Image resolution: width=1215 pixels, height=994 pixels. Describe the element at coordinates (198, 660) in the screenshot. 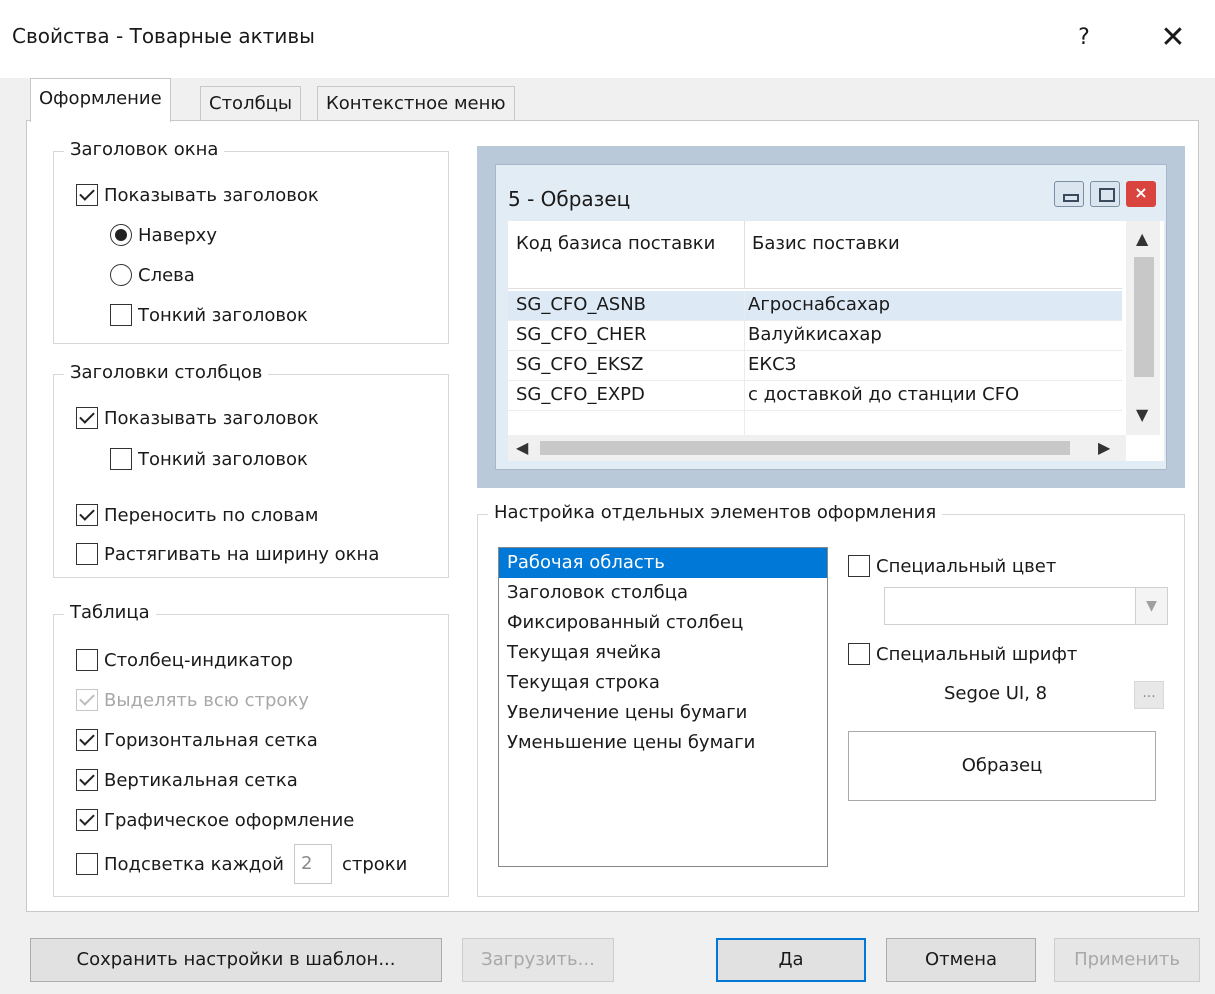

I see `checkbox-label: Столбец-индикатор` at that location.